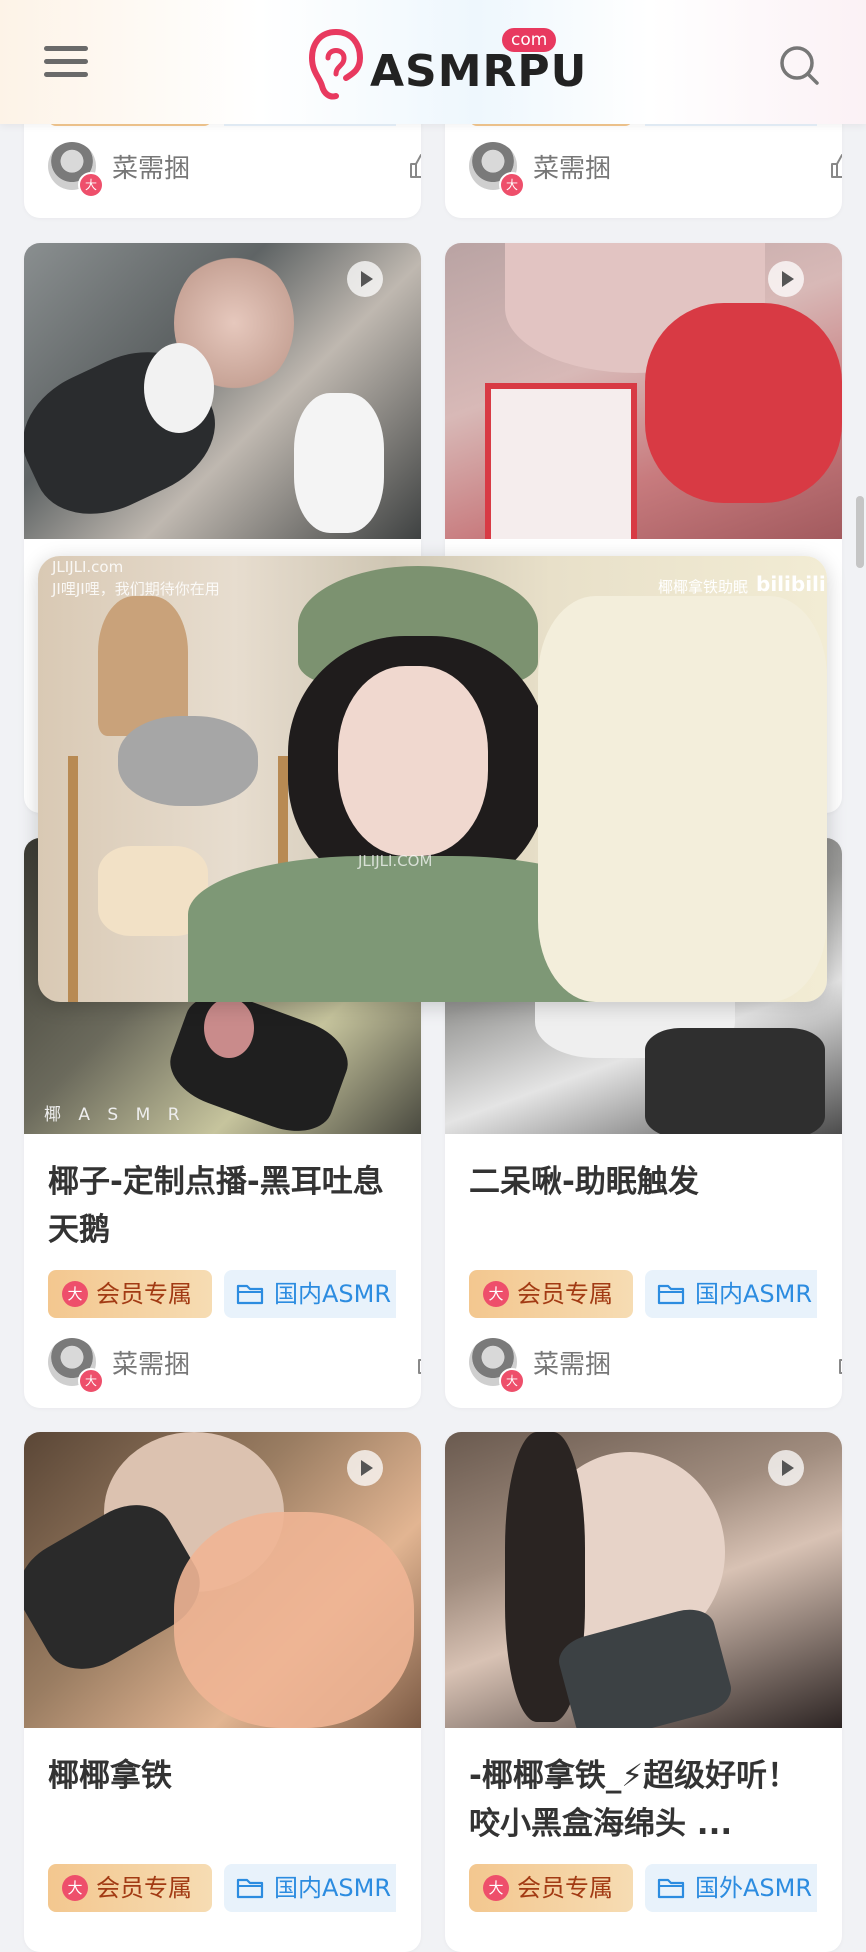 Image resolution: width=866 pixels, height=1952 pixels. Describe the element at coordinates (234, 170) in the screenshot. I see `author-row: 大 菜需捆 6` at that location.